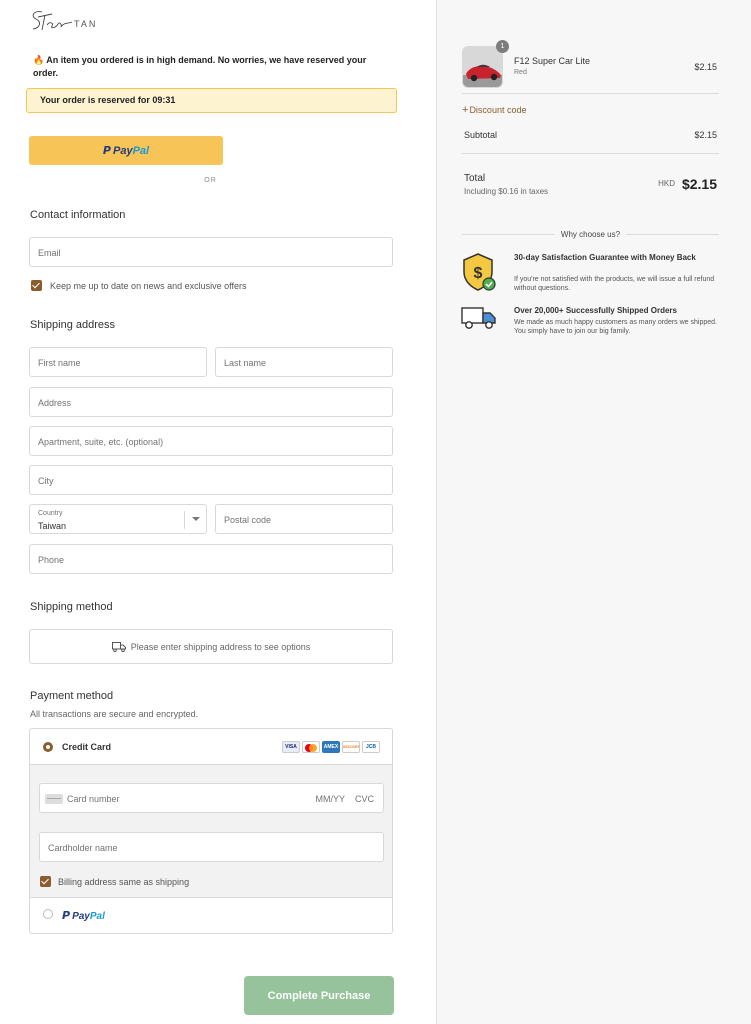 This screenshot has height=1024, width=751. Describe the element at coordinates (311, 747) in the screenshot. I see `mastercard-icon` at that location.